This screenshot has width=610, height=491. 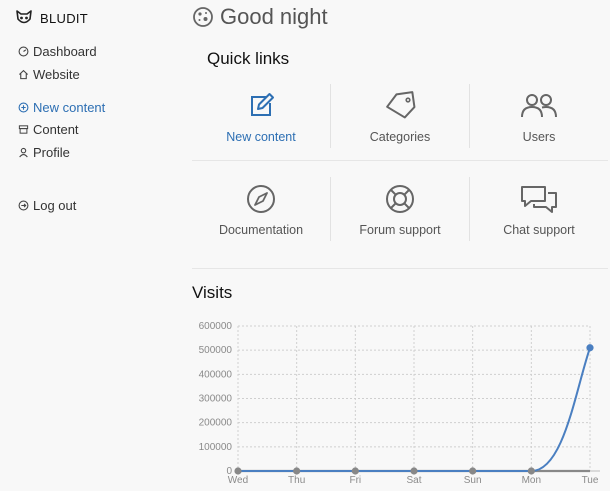 I want to click on y-tick-label: 500000, so click(x=216, y=350).